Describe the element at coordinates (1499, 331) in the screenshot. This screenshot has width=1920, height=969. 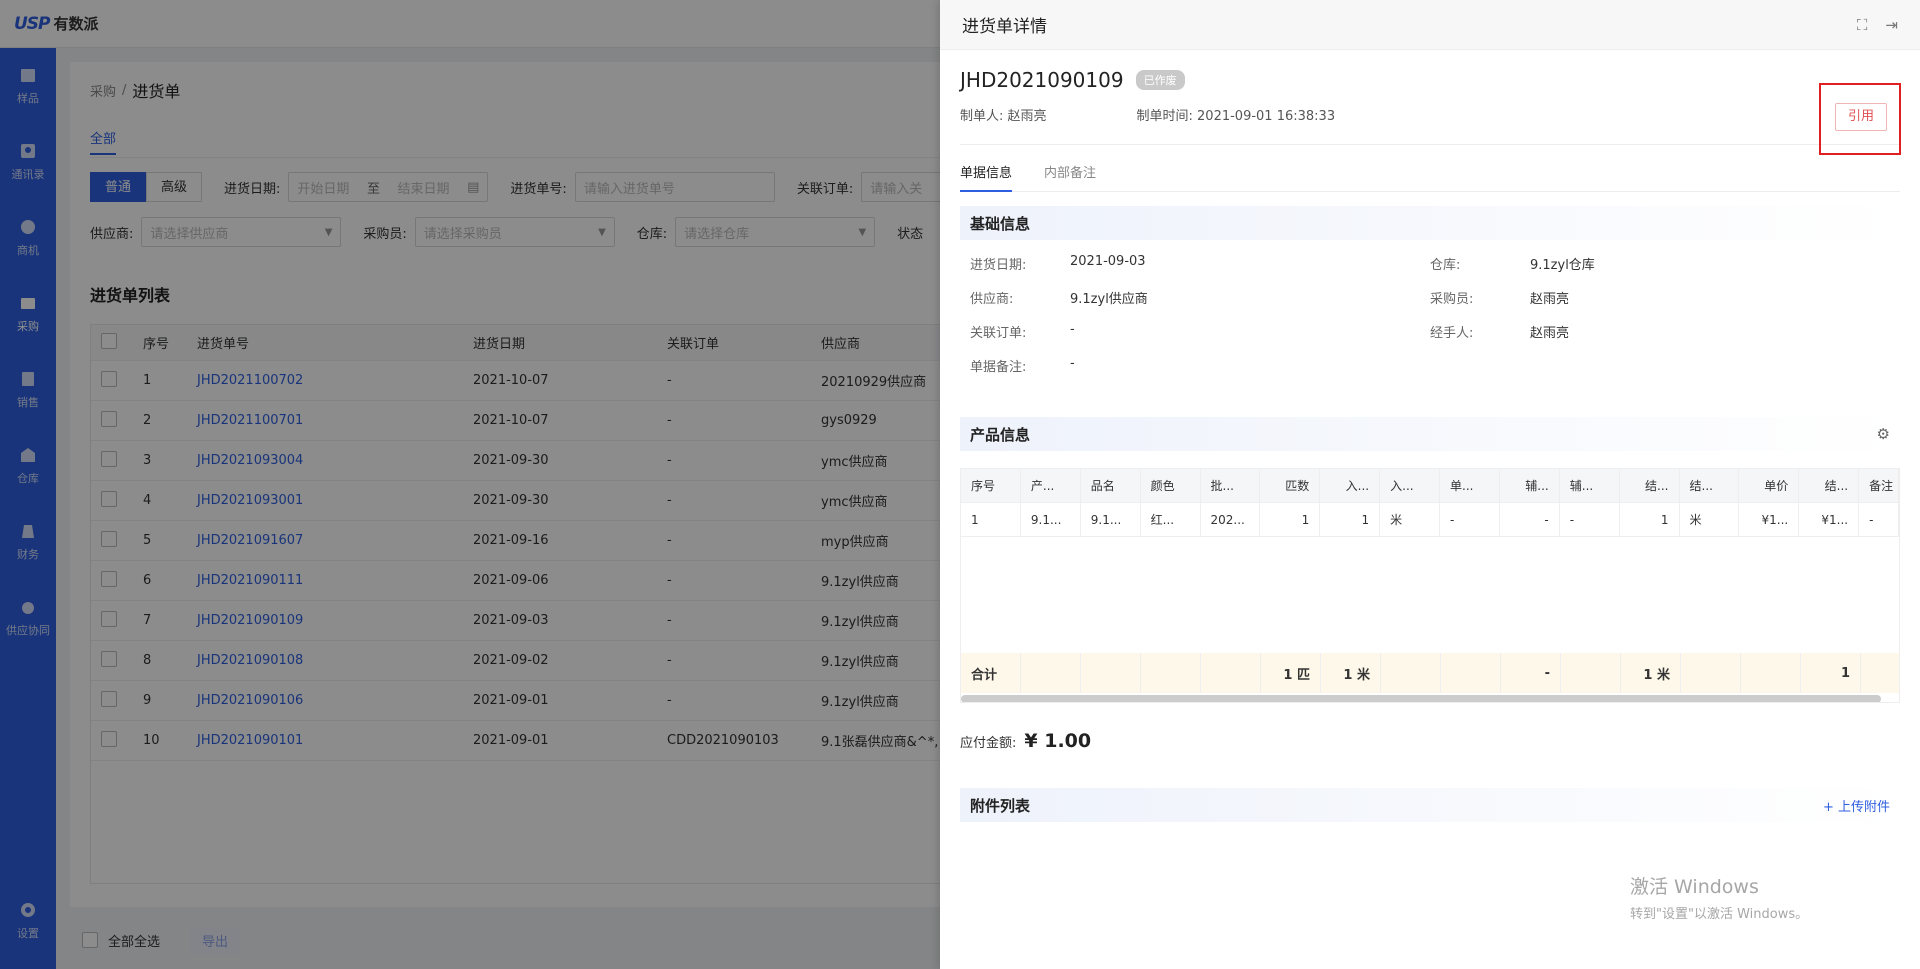
I see `field-handler: 经手人: 赵雨亮` at that location.